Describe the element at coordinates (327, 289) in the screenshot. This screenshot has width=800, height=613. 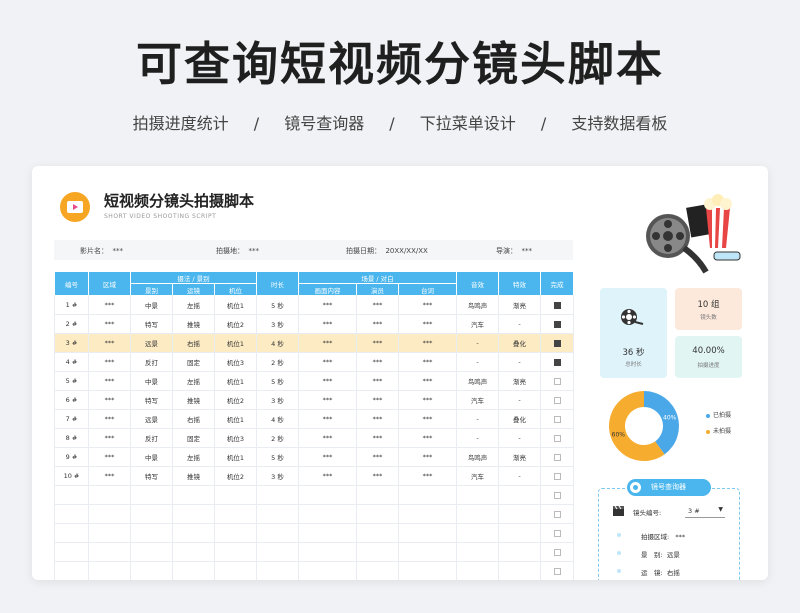
I see `header-content: 画面内容` at that location.